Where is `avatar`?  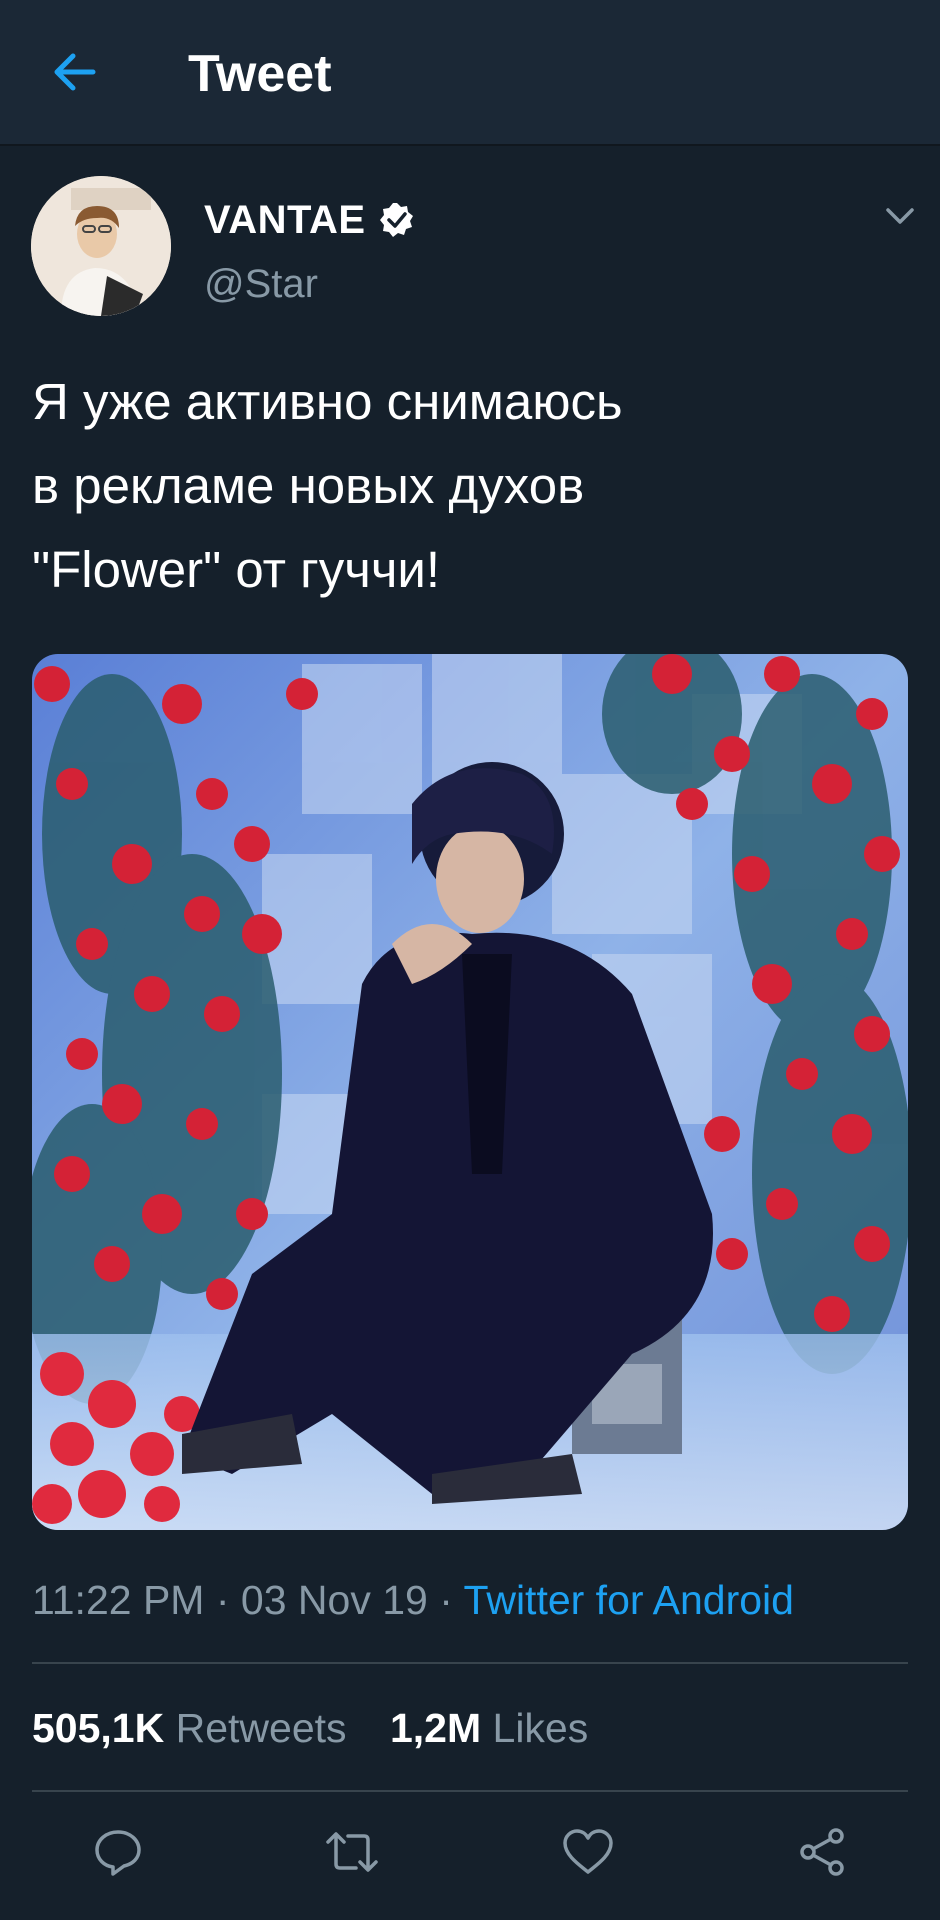
avatar is located at coordinates (101, 246).